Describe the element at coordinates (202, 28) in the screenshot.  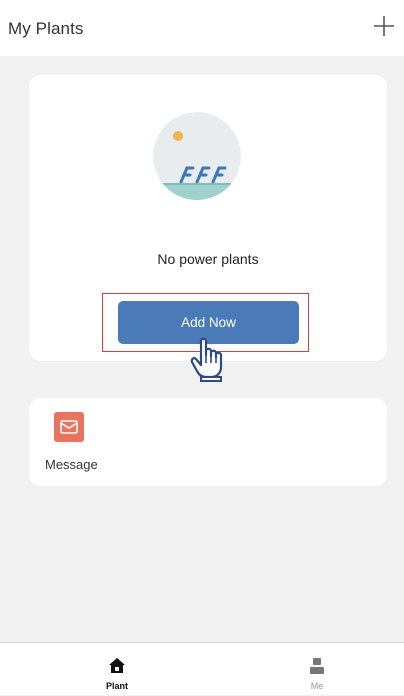
I see `header: My Plants` at that location.